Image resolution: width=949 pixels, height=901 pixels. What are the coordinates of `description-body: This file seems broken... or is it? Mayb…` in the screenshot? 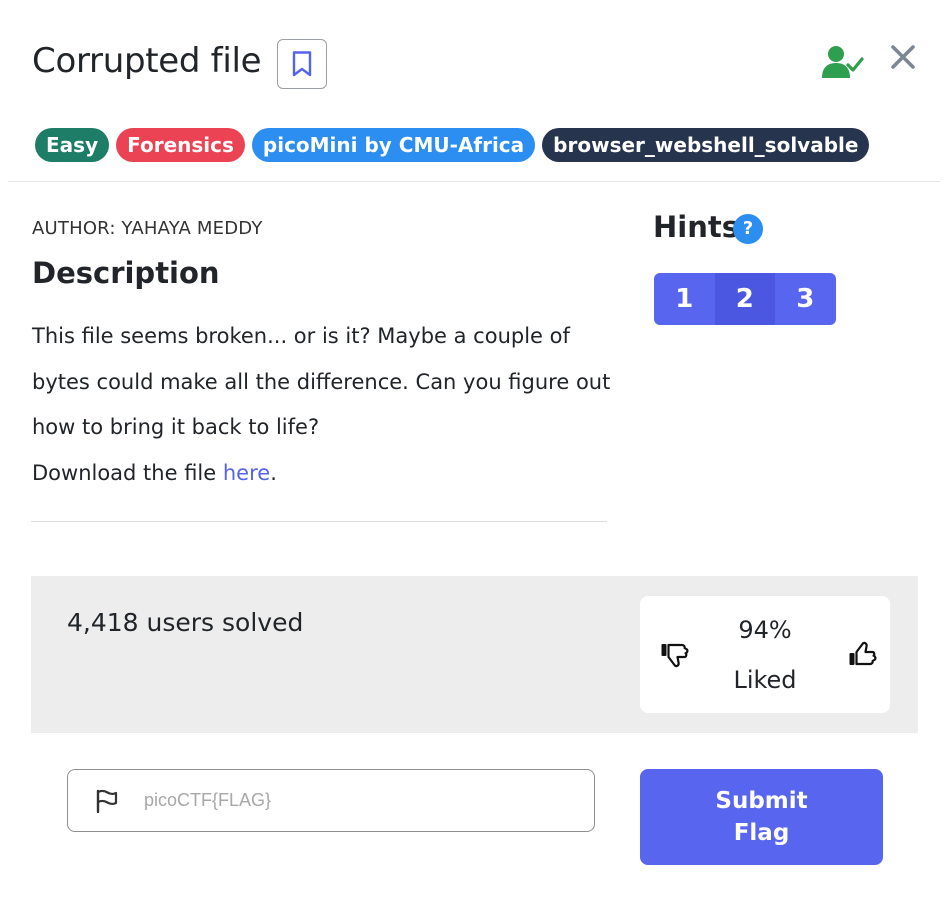 It's located at (322, 405).